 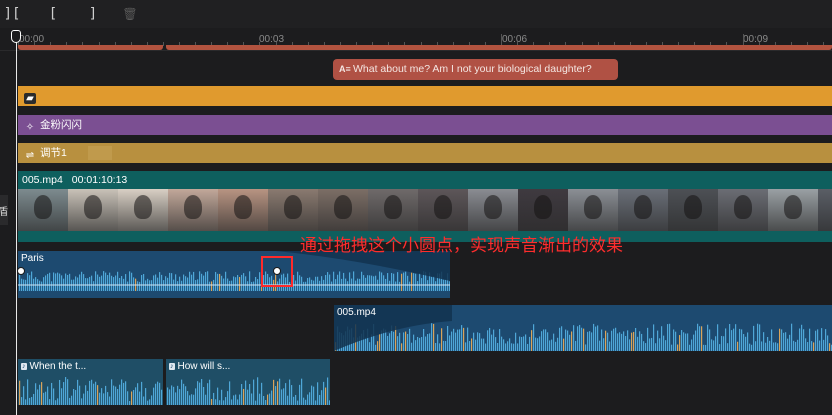 I want to click on text-icon: A≡, so click(x=345, y=69).